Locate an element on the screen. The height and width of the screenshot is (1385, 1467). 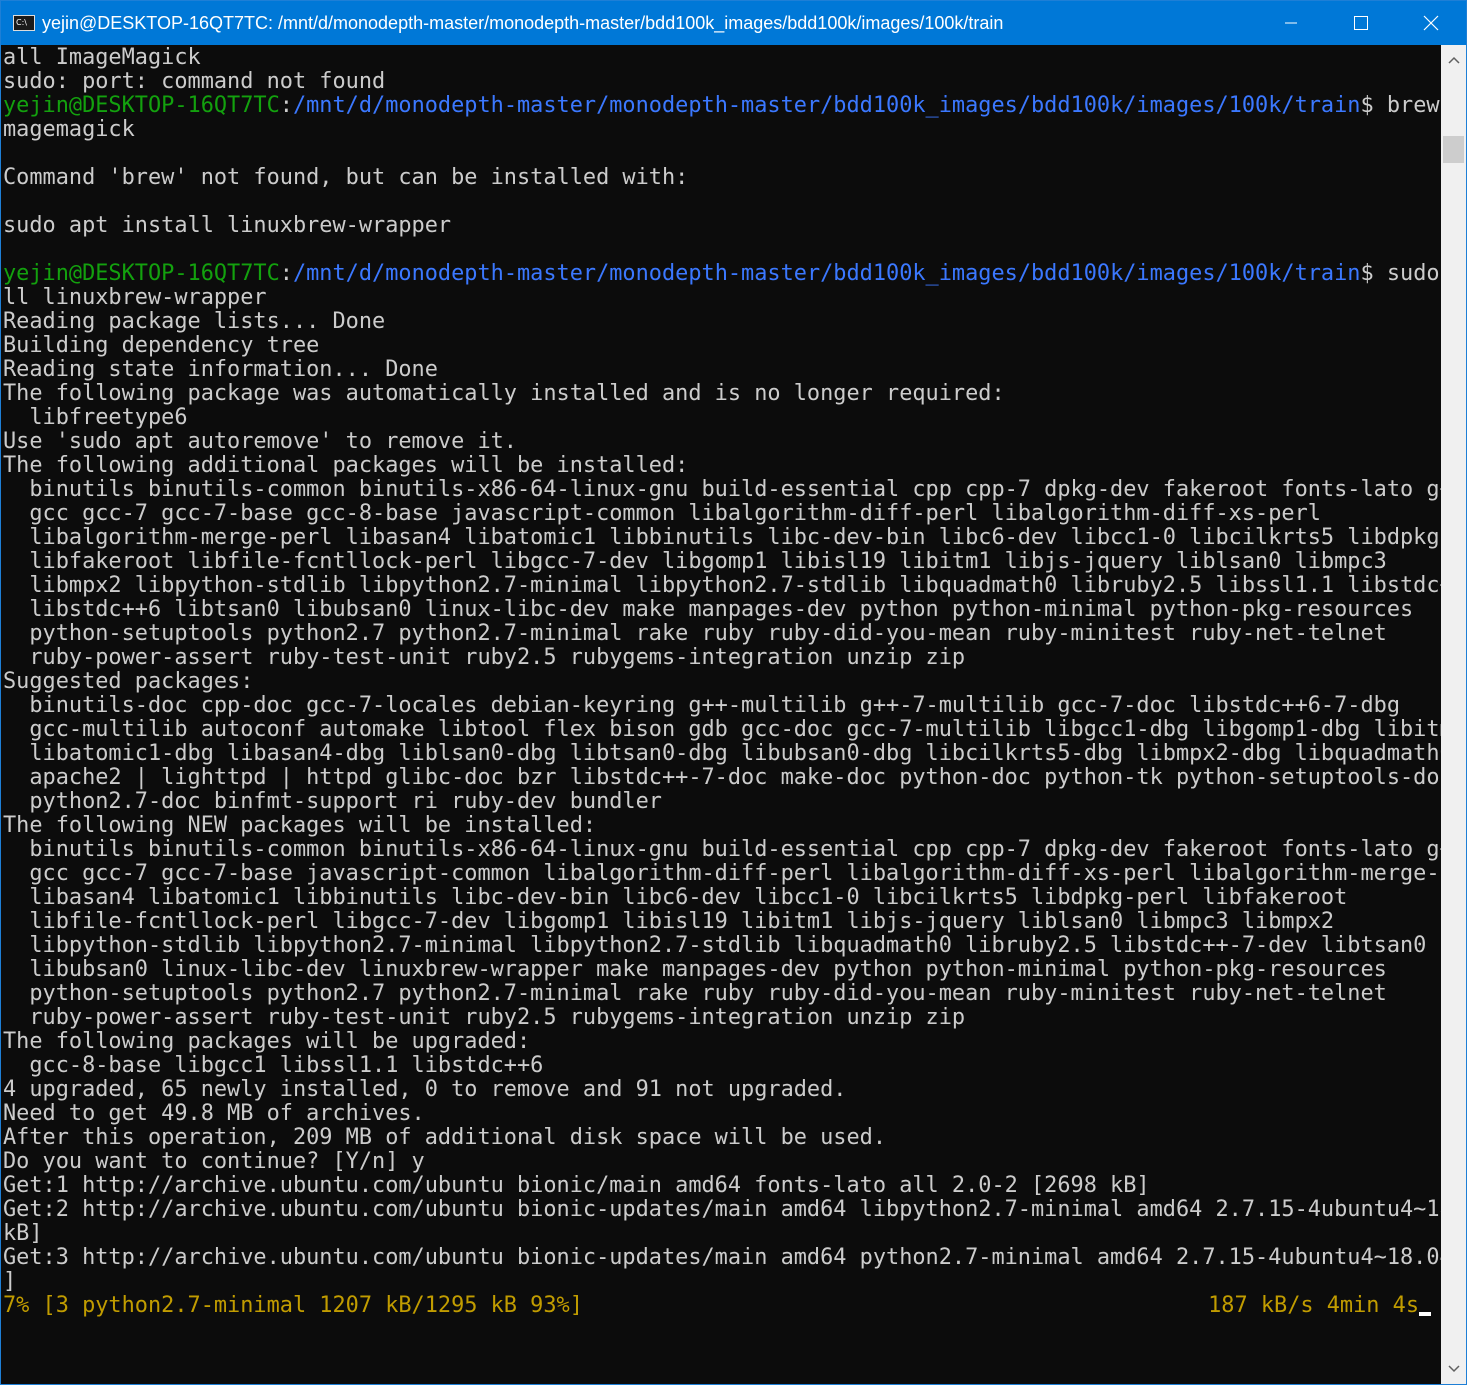
prompt-command: brew install i is located at coordinates (1413, 105).